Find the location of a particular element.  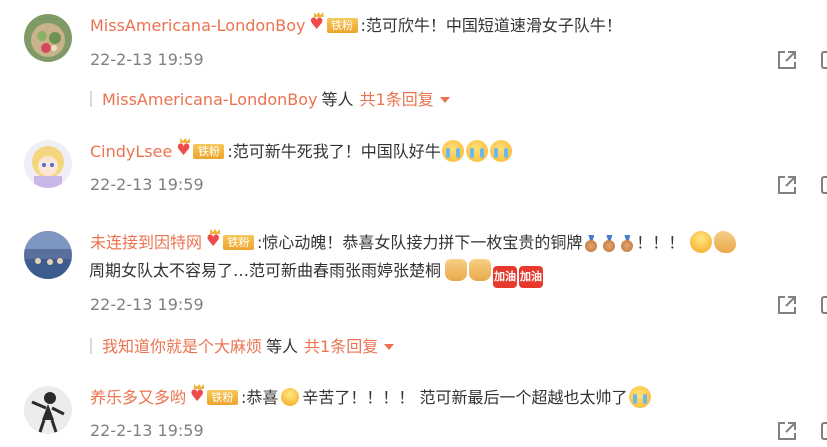

comment-text: :范可欣牛！中国短道速滑女子队牛！ is located at coordinates (491, 25).